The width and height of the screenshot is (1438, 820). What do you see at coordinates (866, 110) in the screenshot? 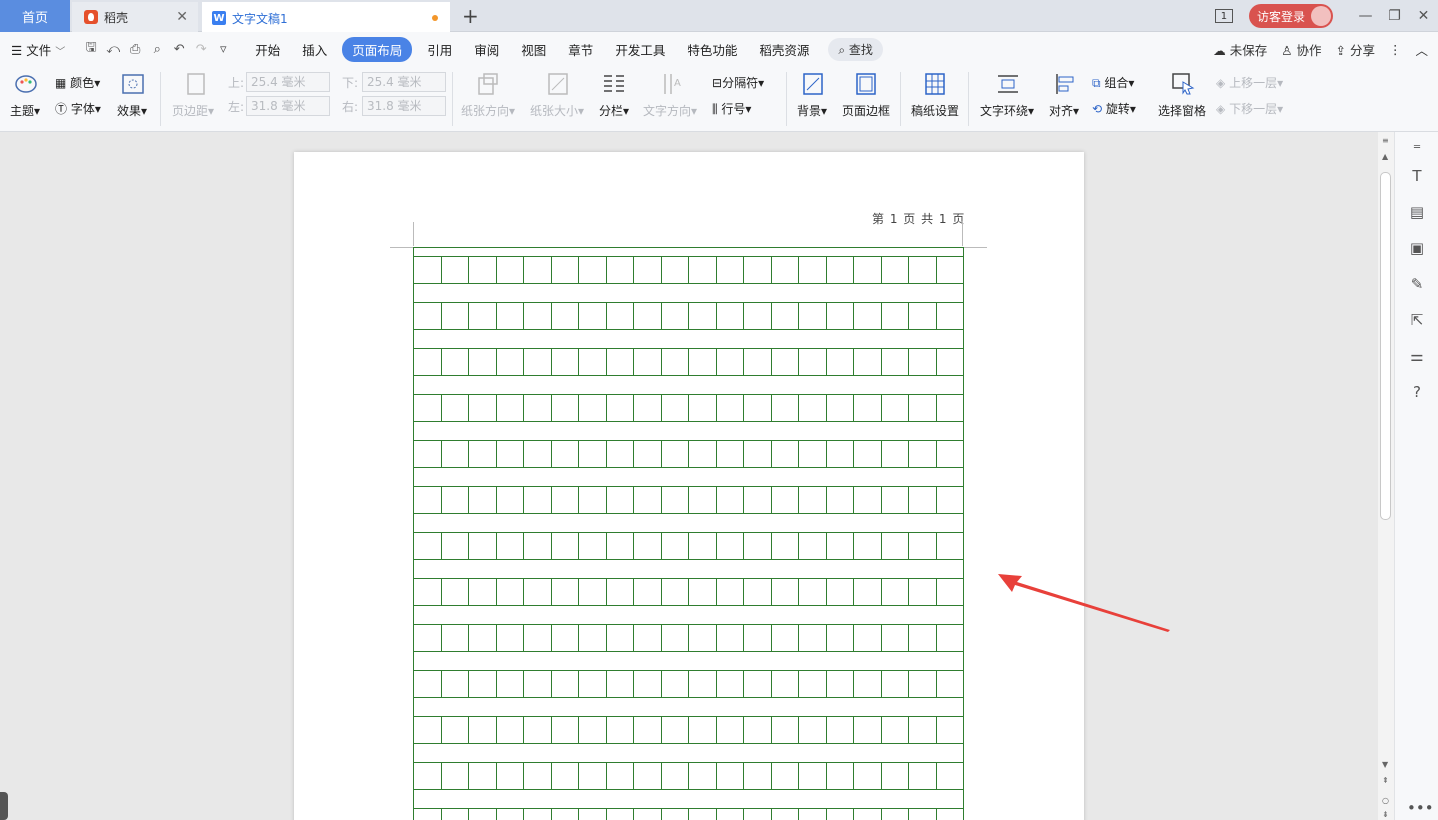
I see `page-border-button: 页面边框` at bounding box center [866, 110].